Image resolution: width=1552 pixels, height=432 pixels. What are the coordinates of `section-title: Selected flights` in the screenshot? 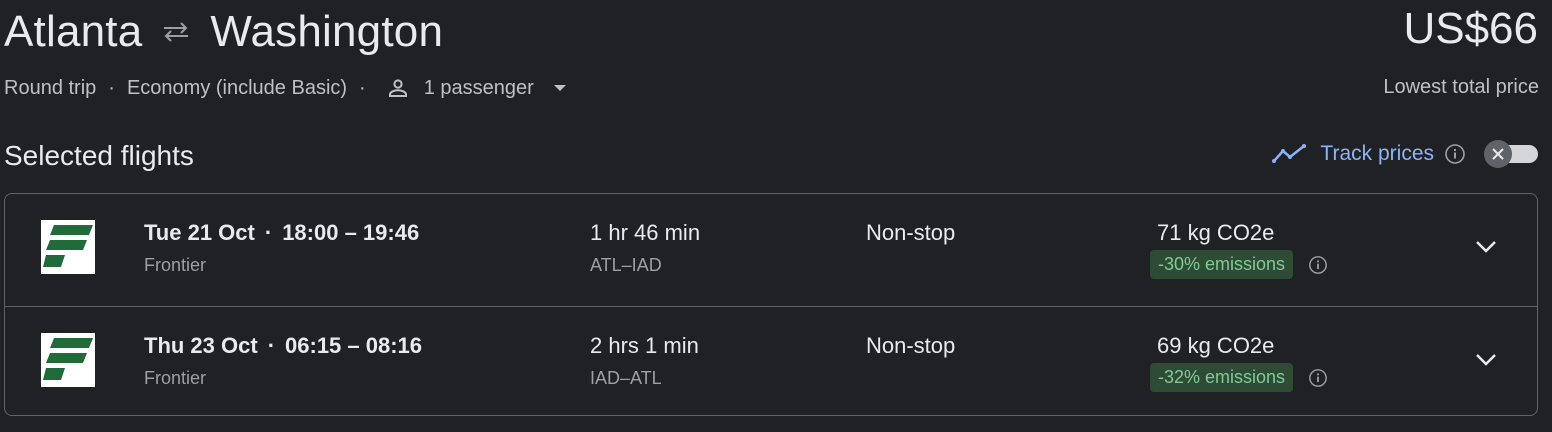 It's located at (99, 155).